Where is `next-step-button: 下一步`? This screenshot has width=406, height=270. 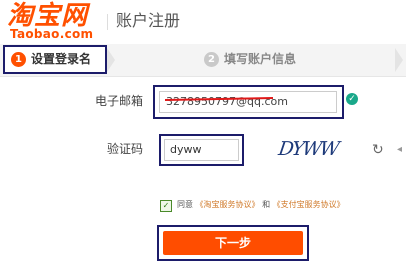 next-step-button: 下一步 is located at coordinates (233, 243).